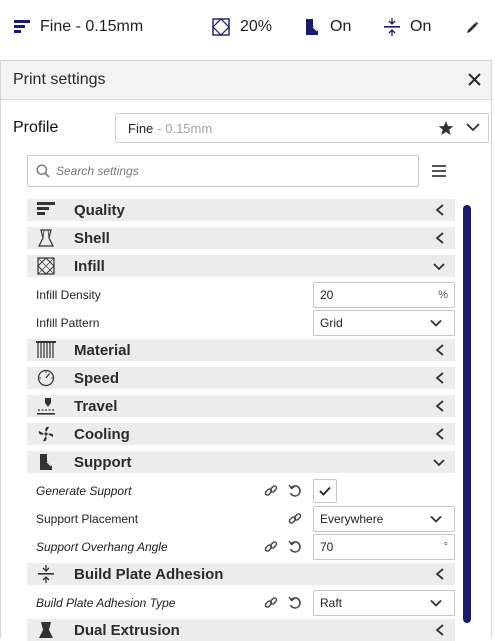 This screenshot has height=641, width=495. Describe the element at coordinates (36, 127) in the screenshot. I see `profile-label: Profile` at that location.